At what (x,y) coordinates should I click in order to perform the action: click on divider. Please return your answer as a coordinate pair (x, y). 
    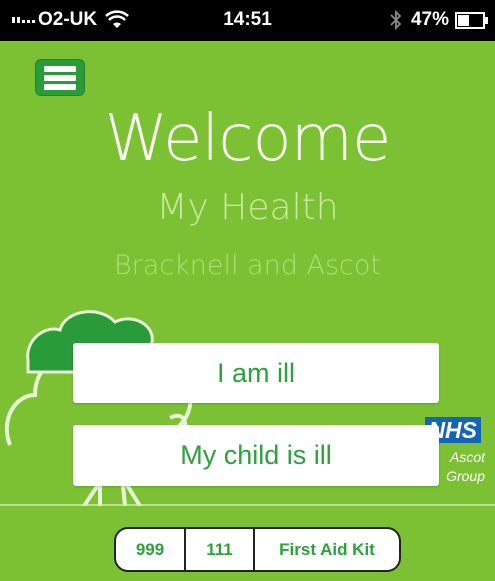
    Looking at the image, I should click on (247, 505).